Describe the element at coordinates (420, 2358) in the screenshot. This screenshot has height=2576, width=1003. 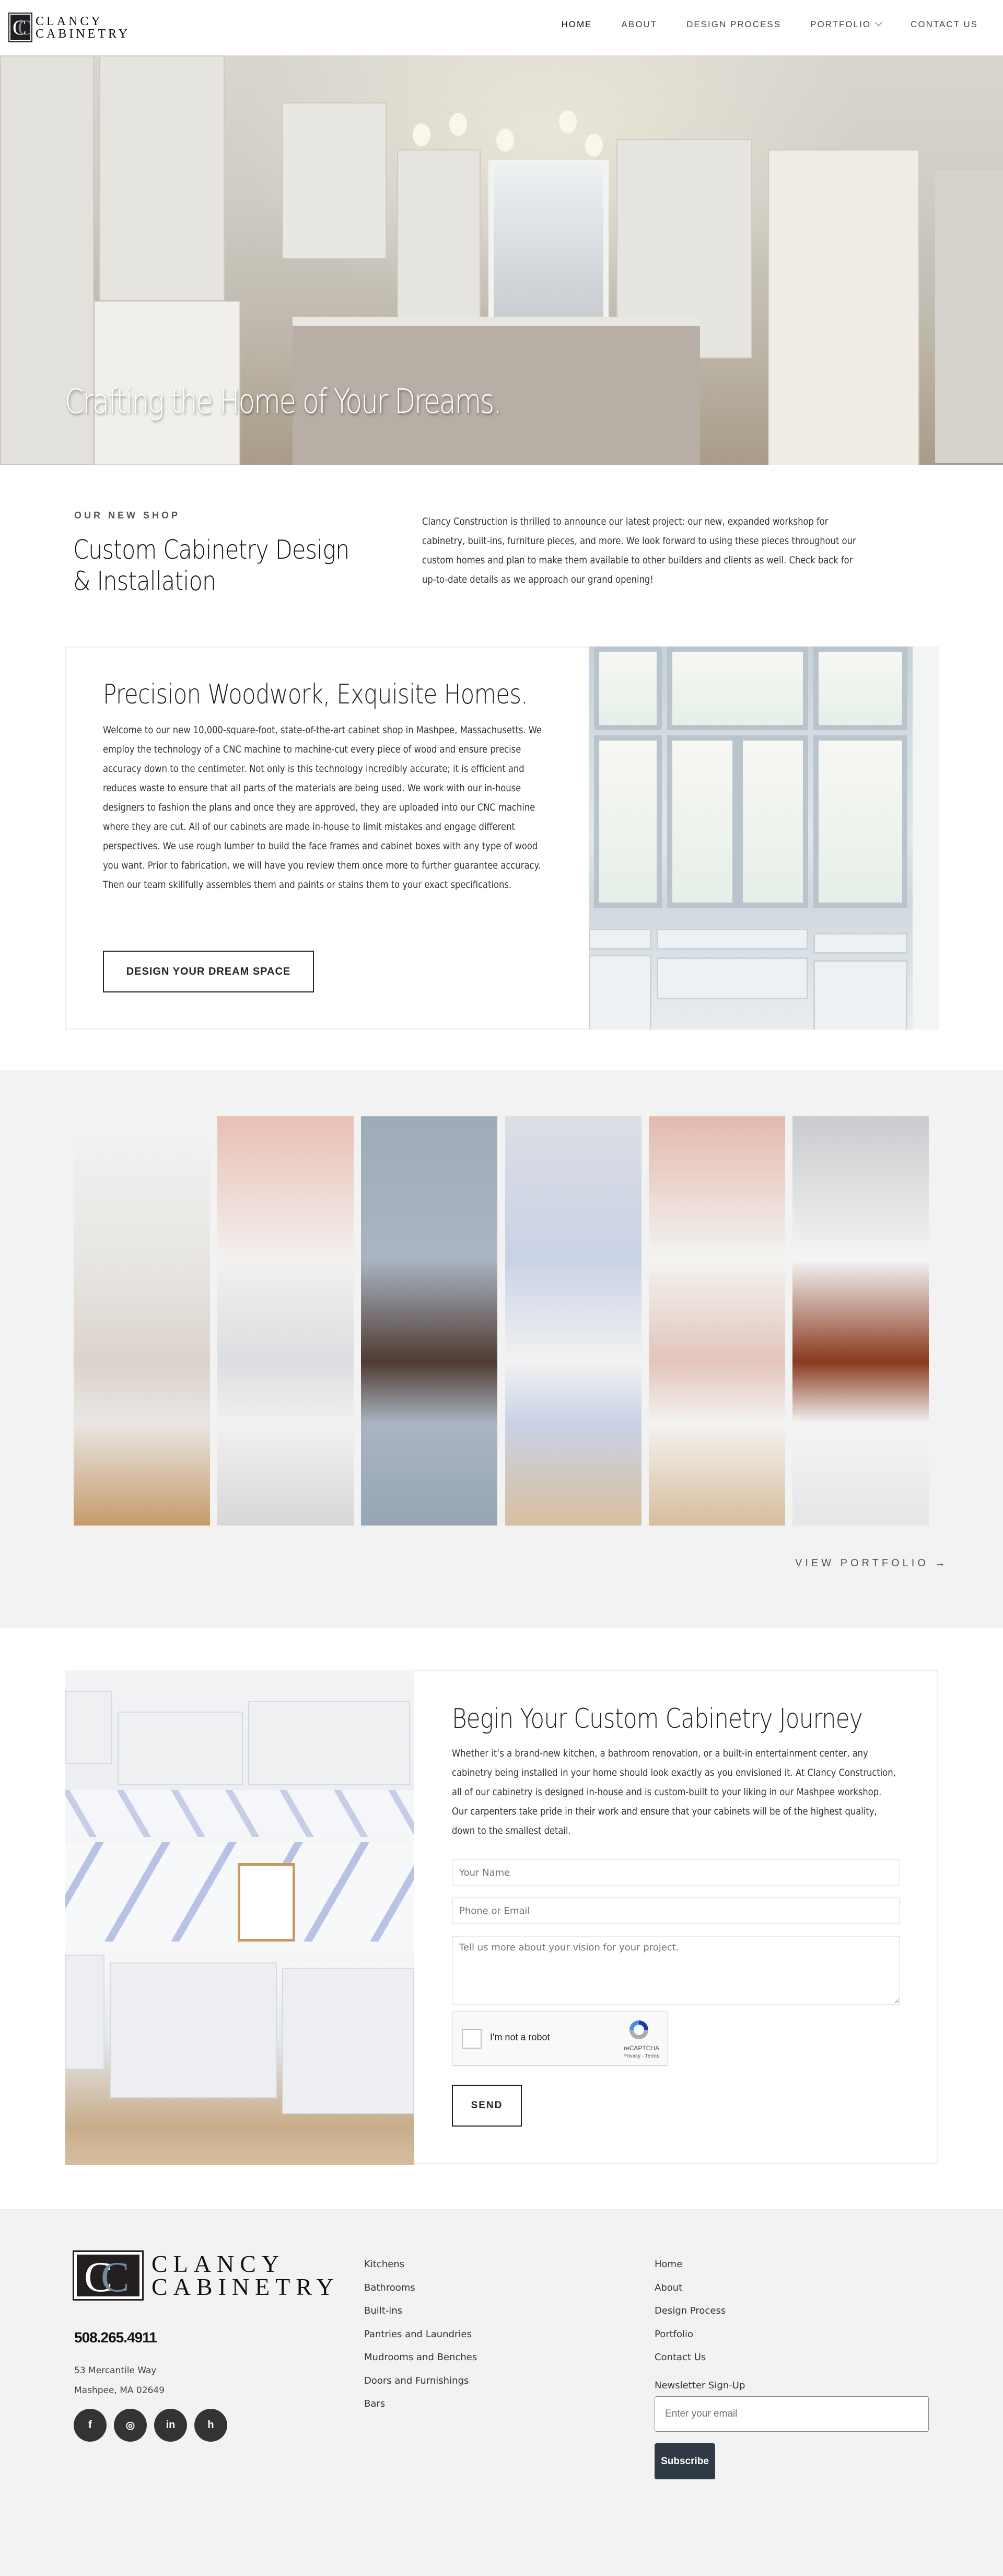
I see `footer-link-mudrooms-benches: Mudrooms and Benches` at that location.